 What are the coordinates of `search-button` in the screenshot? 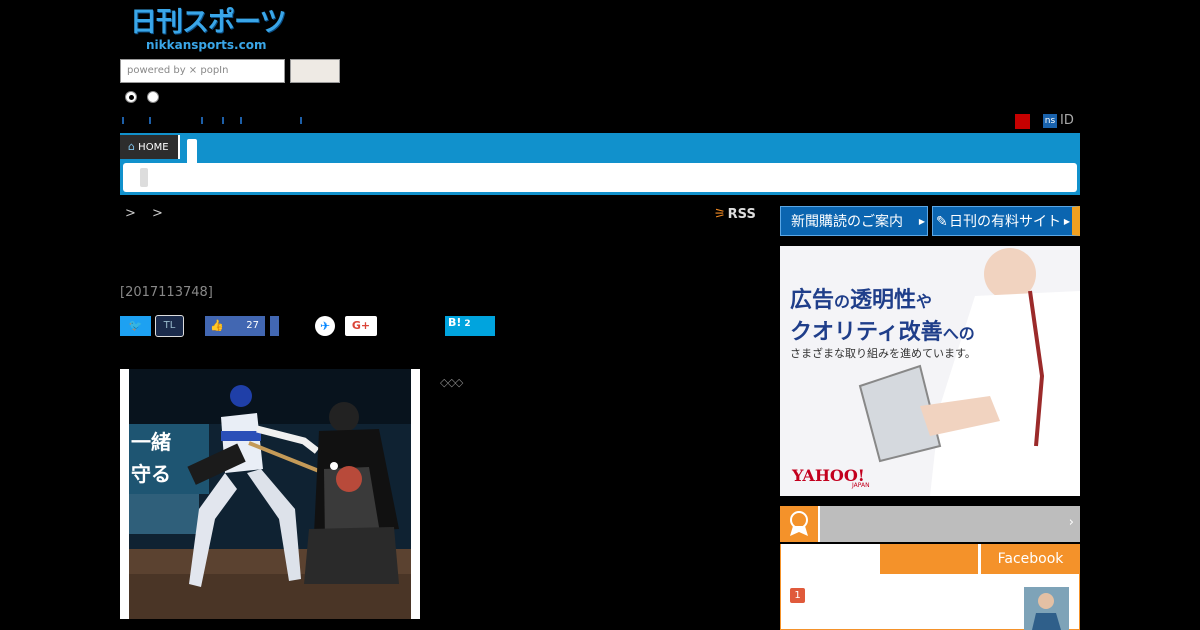 It's located at (315, 71).